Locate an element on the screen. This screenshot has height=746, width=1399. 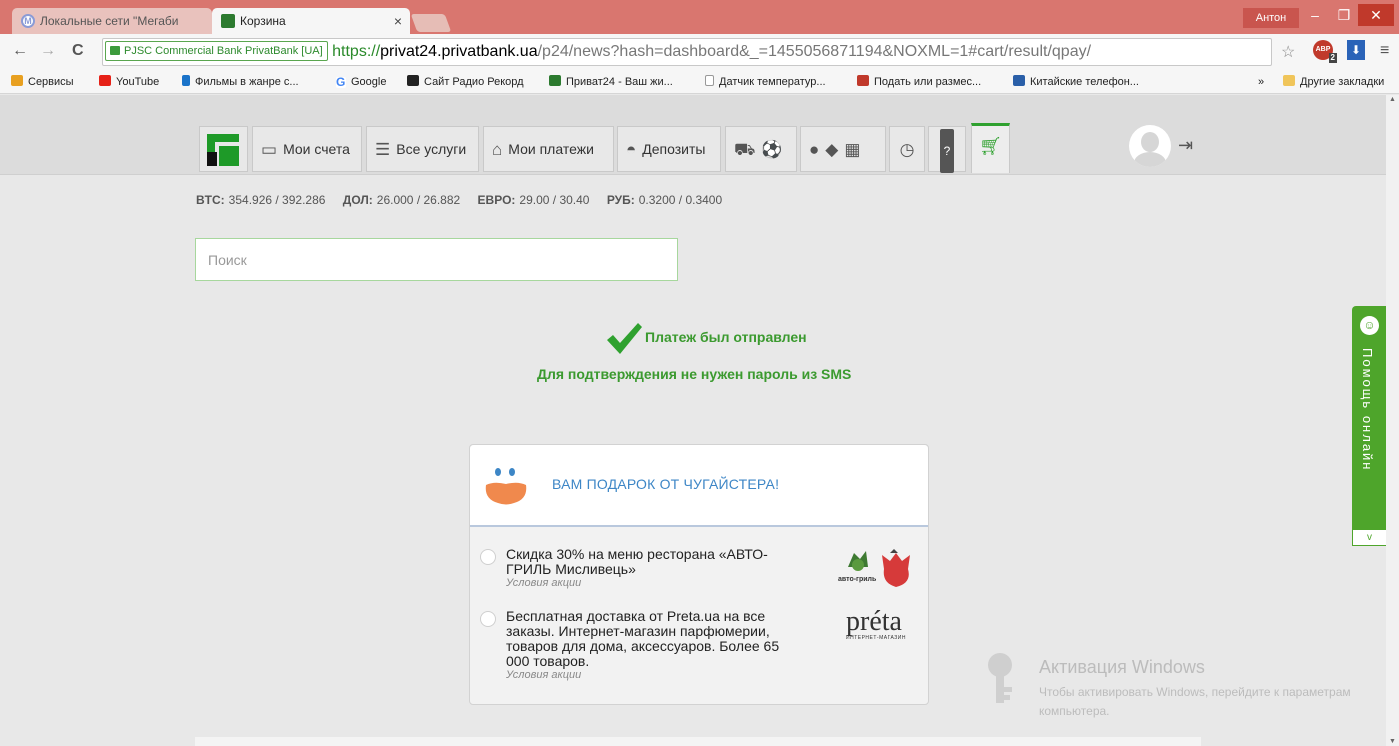
menu-icon: ≡ is located at coordinates (1384, 51).